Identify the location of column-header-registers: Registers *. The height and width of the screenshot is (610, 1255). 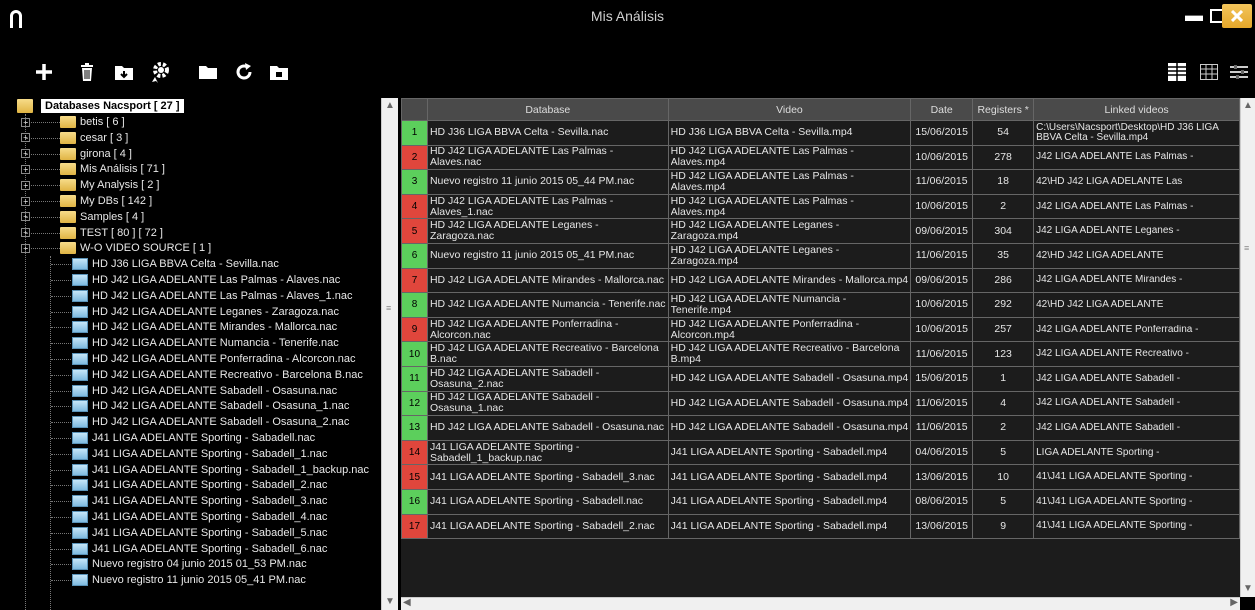
(1003, 109).